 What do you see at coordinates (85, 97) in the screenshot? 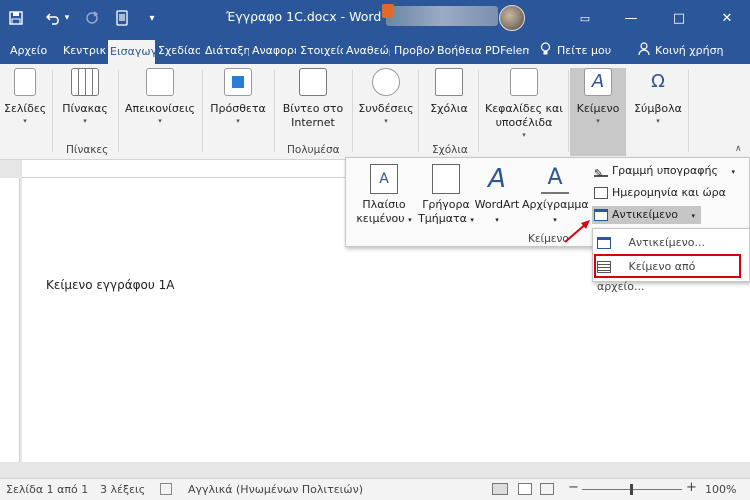
I see `table-button: Πίνακας ▾` at bounding box center [85, 97].